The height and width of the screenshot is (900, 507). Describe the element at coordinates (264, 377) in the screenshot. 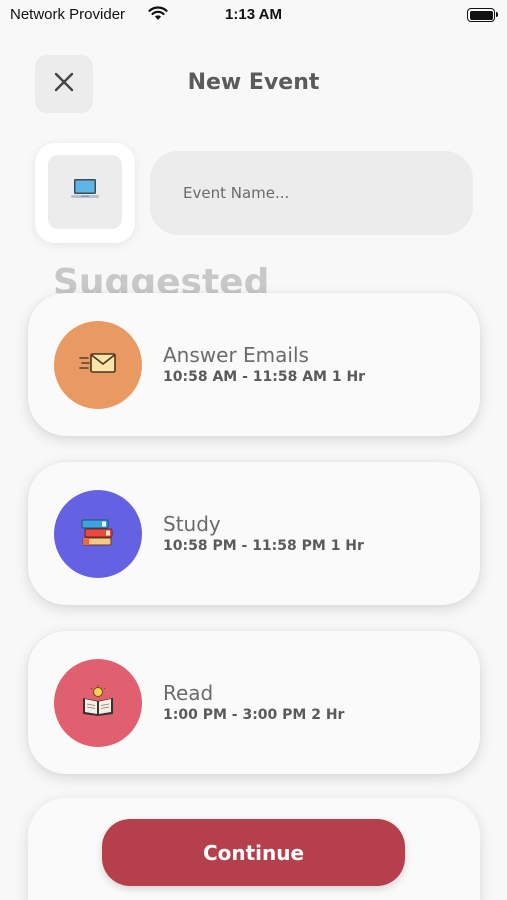

I see `suggestion-time: 10:58 AM - 11:58 AM 1 Hr` at that location.